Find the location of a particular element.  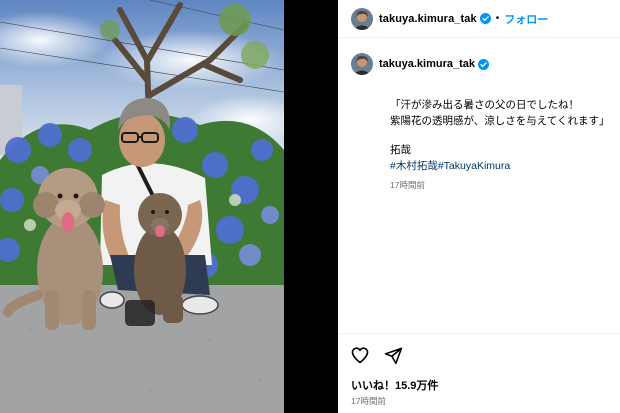

heart-icon is located at coordinates (360, 355).